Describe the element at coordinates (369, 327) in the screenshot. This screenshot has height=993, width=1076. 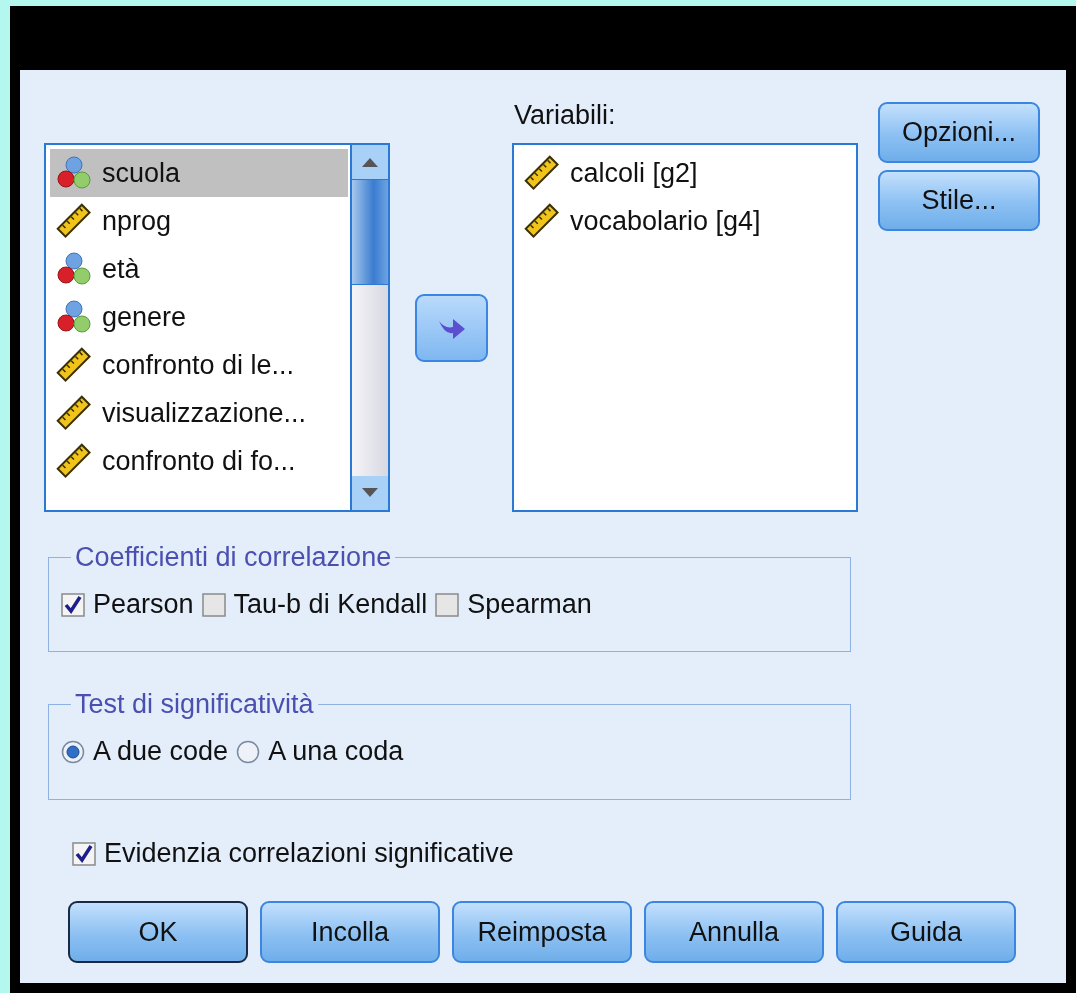
I see `scrollbar` at that location.